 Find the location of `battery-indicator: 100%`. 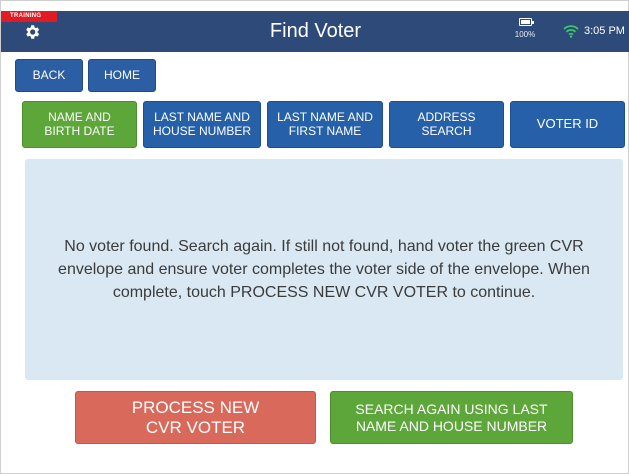

battery-indicator: 100% is located at coordinates (525, 31).